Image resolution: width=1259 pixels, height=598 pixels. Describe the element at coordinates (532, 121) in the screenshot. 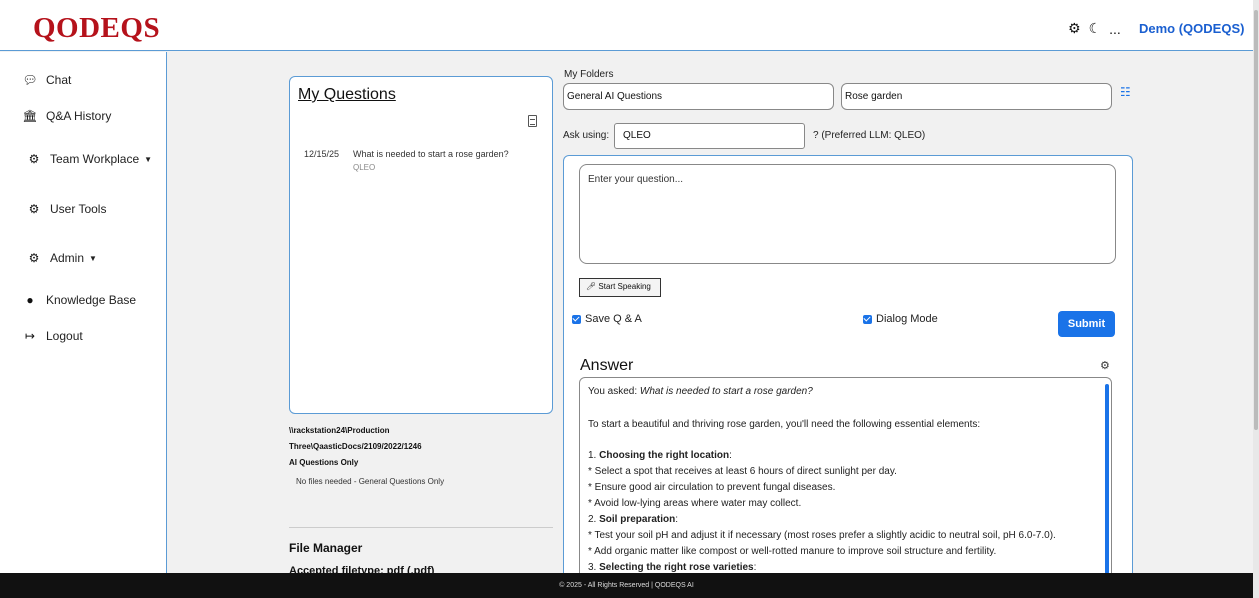

I see `document-icon` at that location.